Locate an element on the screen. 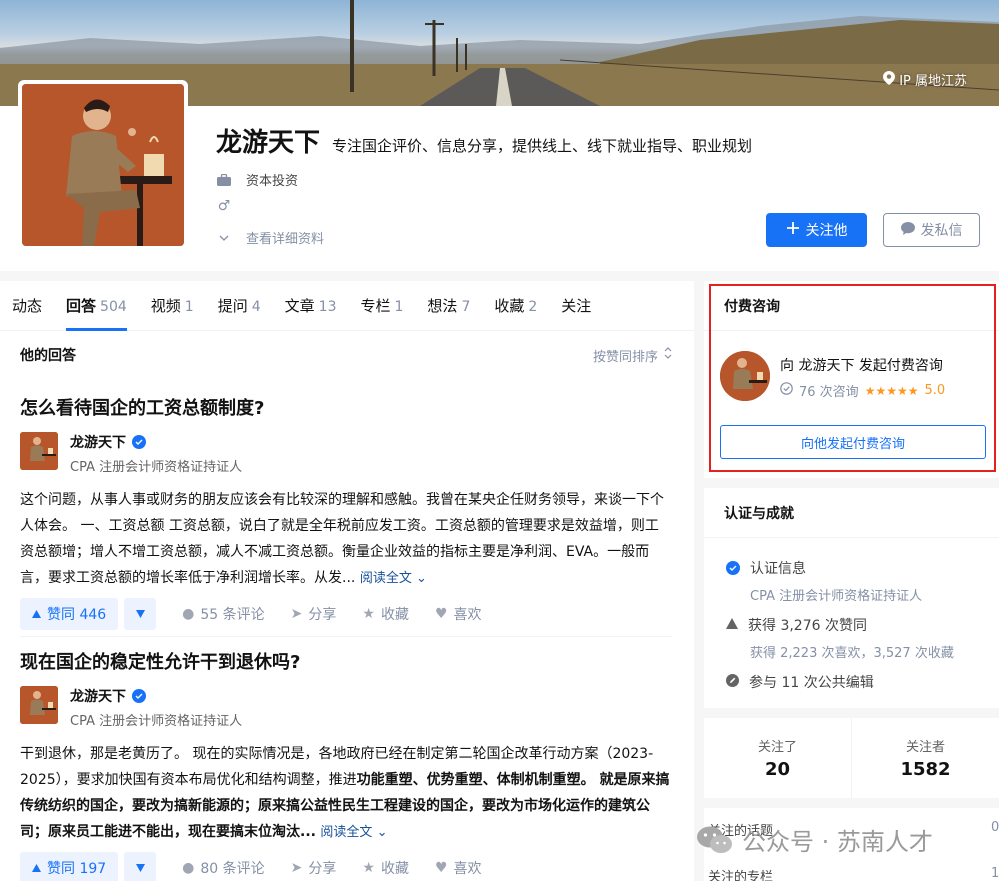 The height and width of the screenshot is (881, 999). wechat-logo-icon is located at coordinates (715, 840).